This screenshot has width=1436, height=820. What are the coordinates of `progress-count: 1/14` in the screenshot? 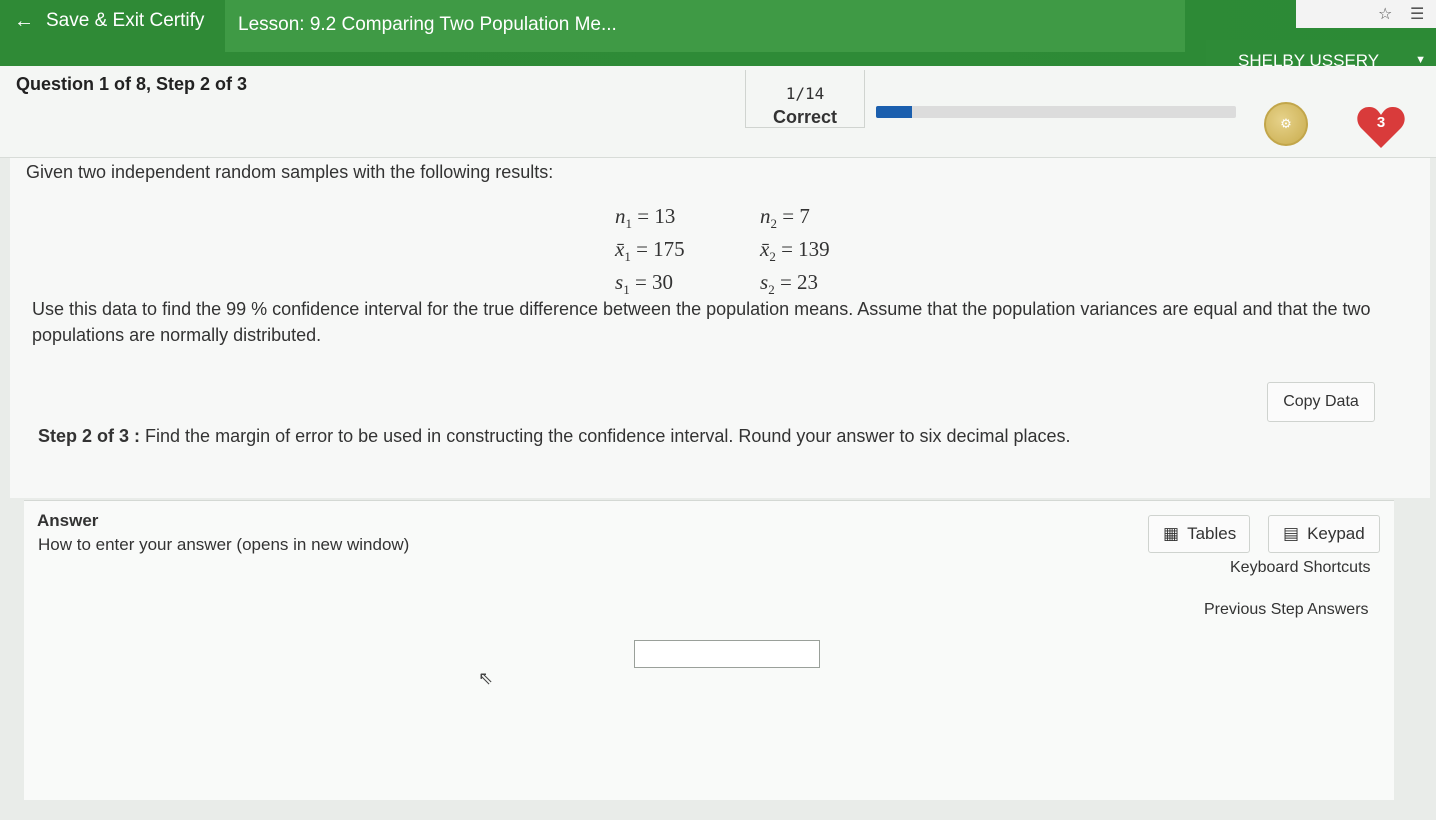 It's located at (805, 93).